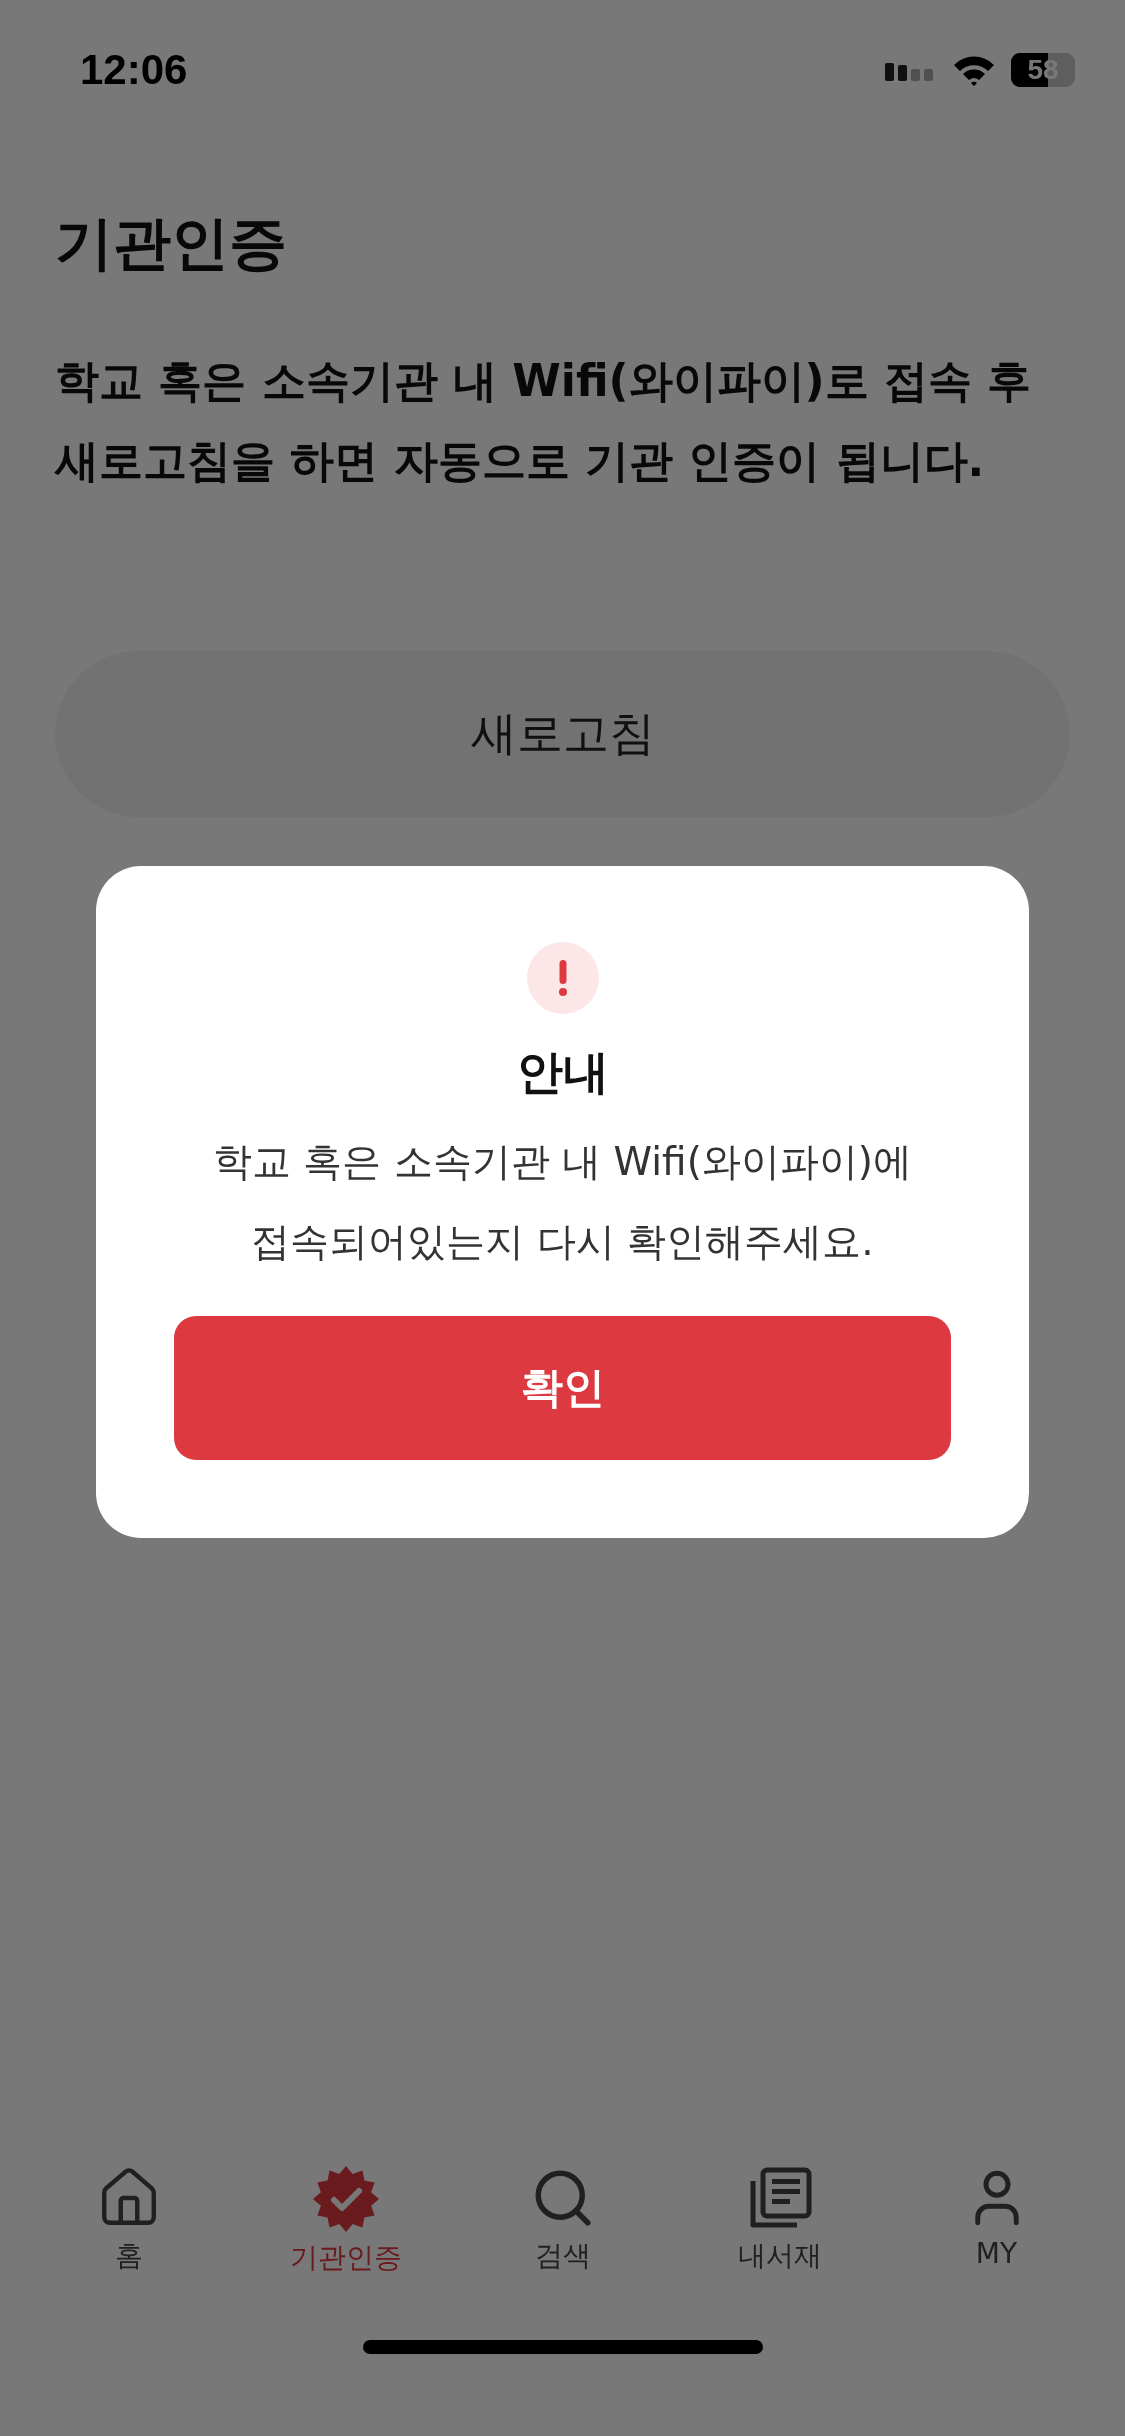 The width and height of the screenshot is (1125, 2436). I want to click on alert-icon, so click(562, 978).